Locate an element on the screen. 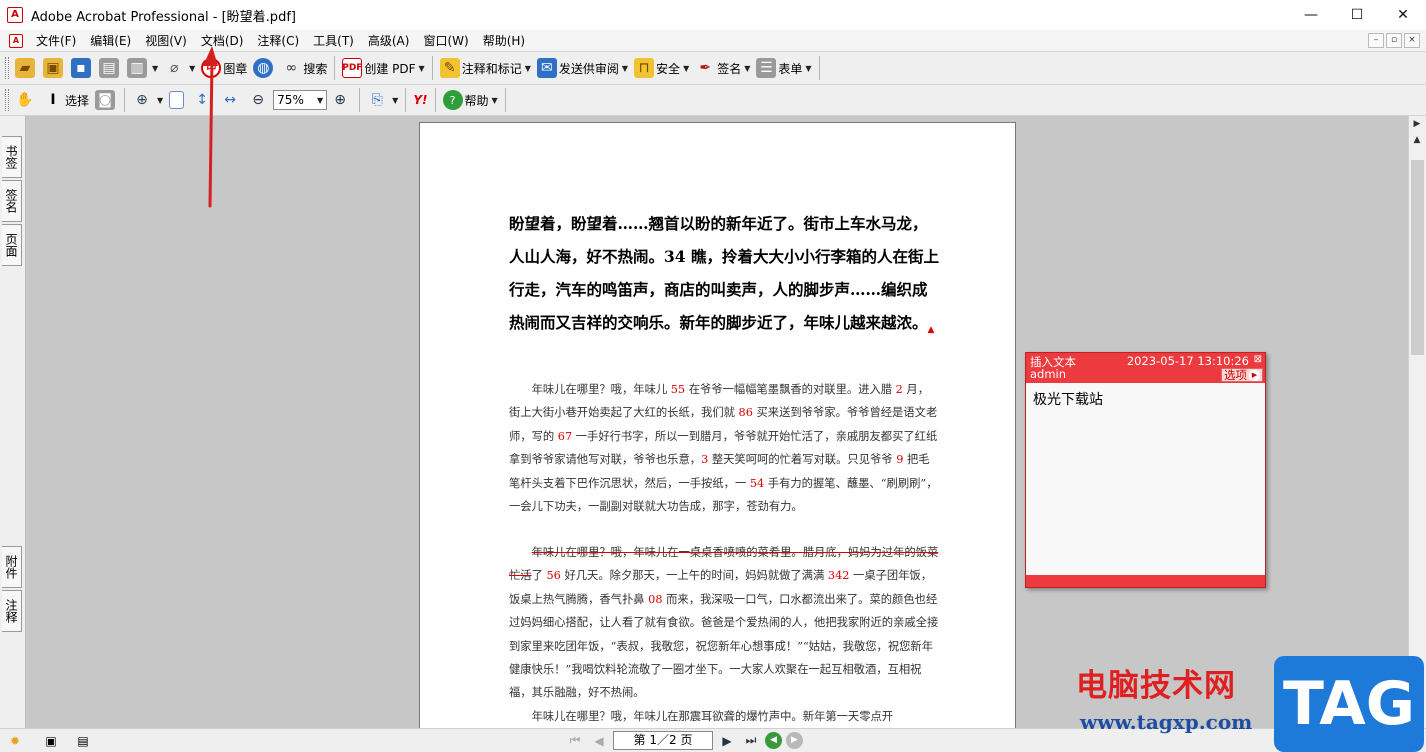  print-button: ▤ is located at coordinates (110, 68).